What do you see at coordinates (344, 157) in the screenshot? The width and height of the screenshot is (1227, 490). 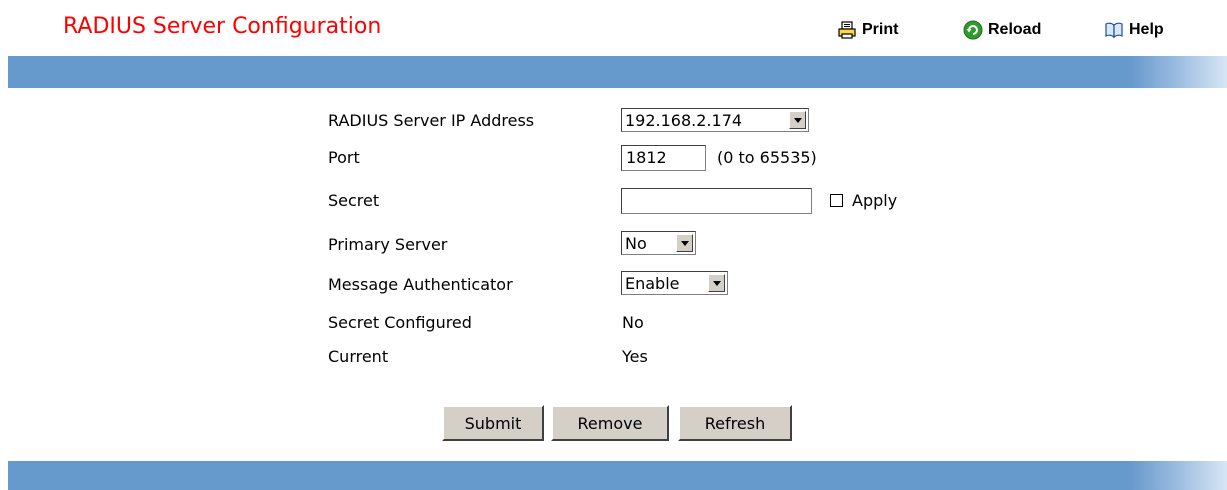 I see `port-label: Port` at bounding box center [344, 157].